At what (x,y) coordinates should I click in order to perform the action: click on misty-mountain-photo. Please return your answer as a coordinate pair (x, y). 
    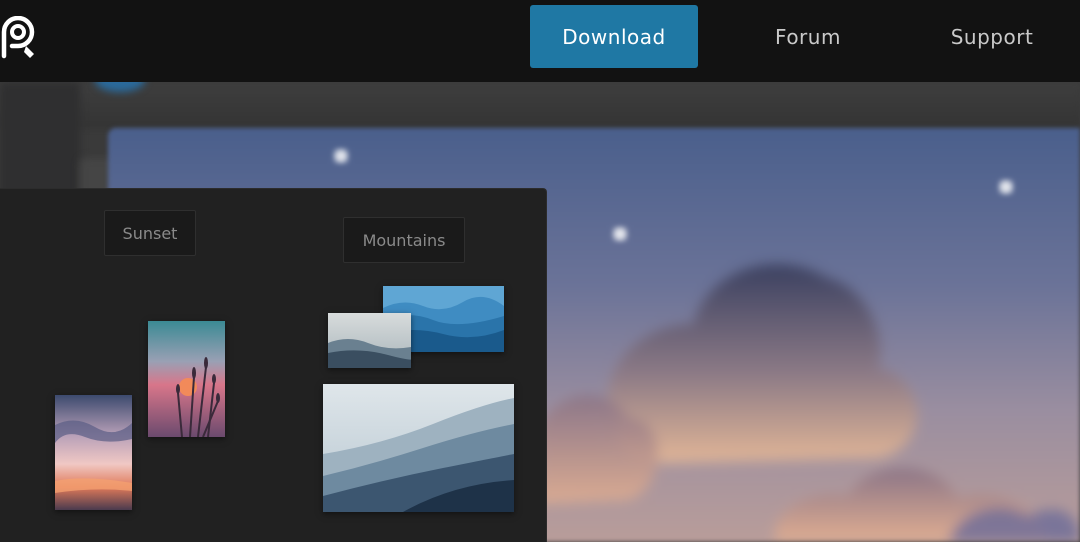
    Looking at the image, I should click on (418, 448).